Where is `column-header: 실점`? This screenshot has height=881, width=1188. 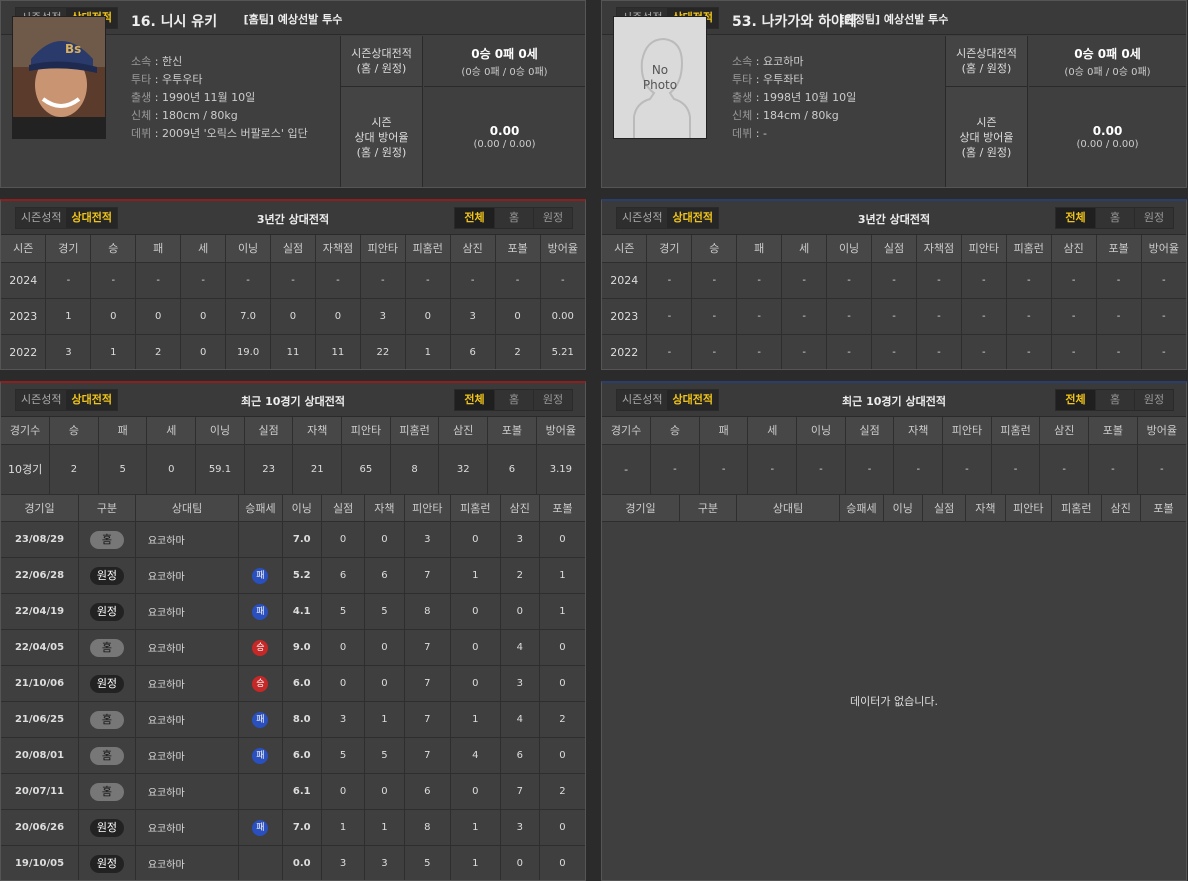 column-header: 실점 is located at coordinates (944, 508).